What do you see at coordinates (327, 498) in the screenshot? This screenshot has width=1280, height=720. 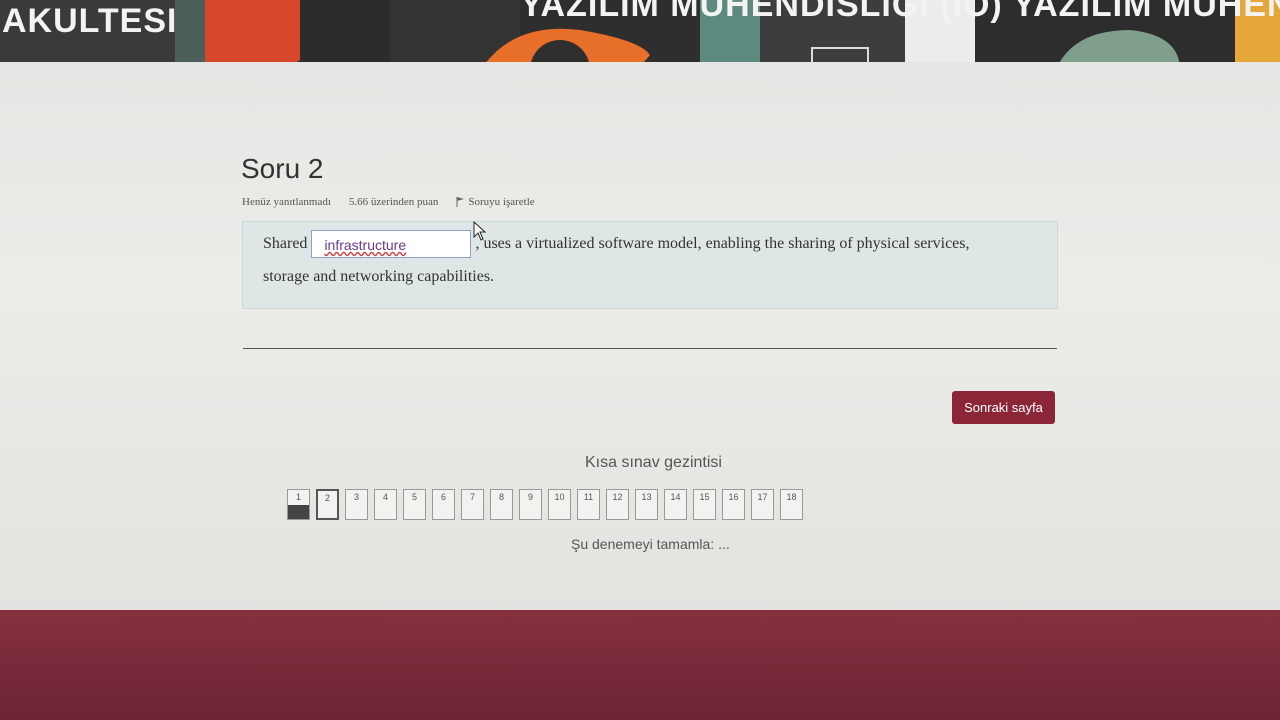 I see `quiz-nav-number: 2` at bounding box center [327, 498].